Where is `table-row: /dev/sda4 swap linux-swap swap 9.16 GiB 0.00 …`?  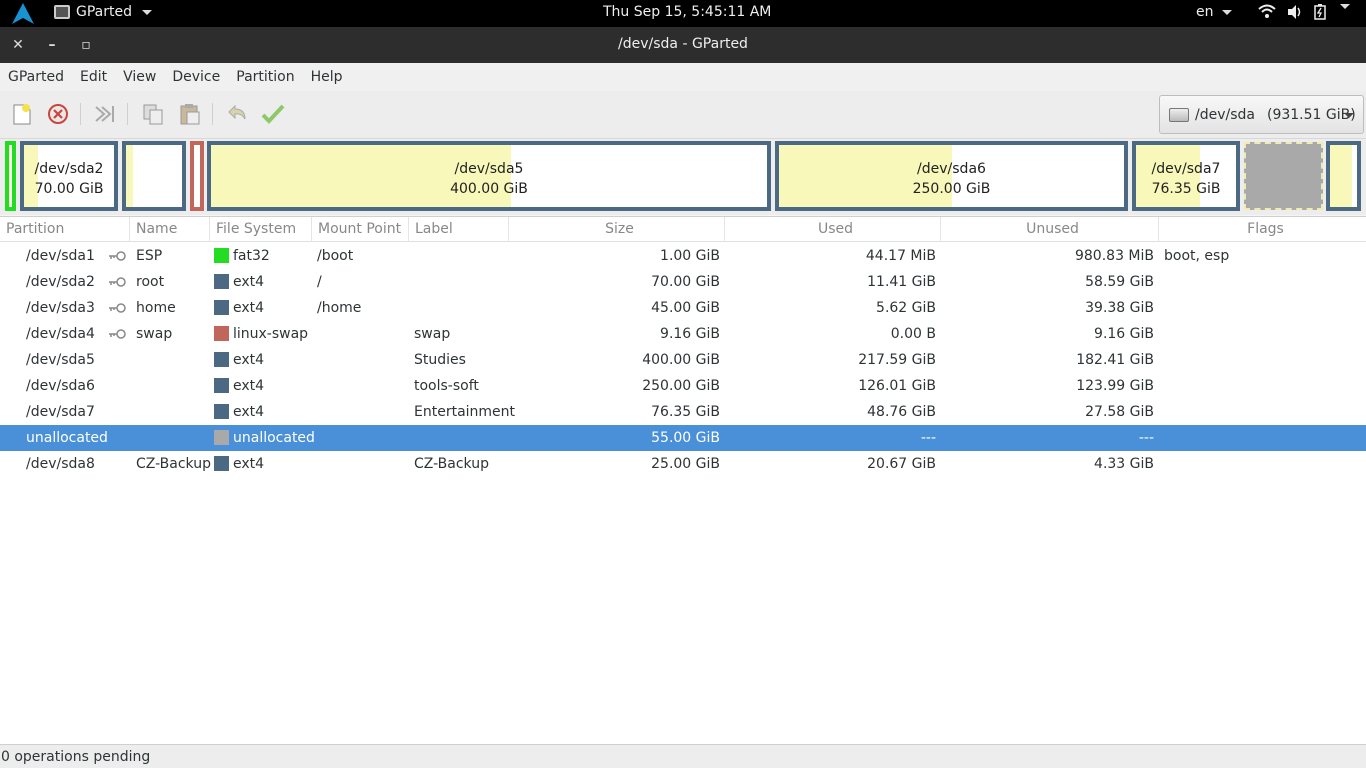
table-row: /dev/sda4 swap linux-swap swap 9.16 GiB 0.00 … is located at coordinates (683, 334).